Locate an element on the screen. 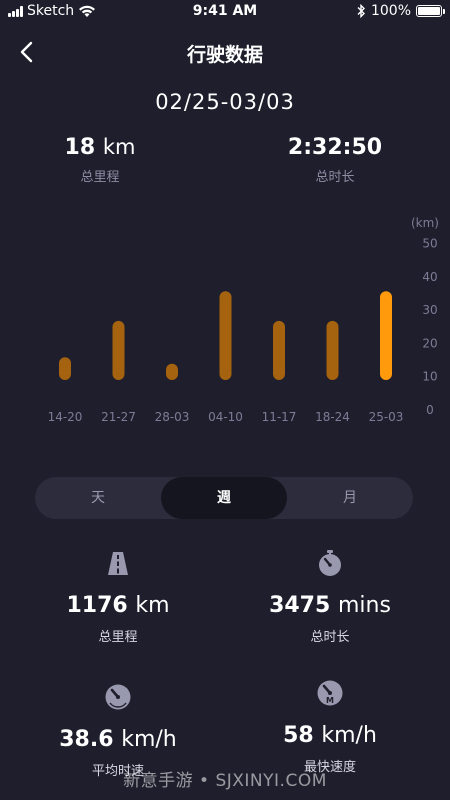 The image size is (450, 800). stat-max-speed: M 58 km/h 最快速度 is located at coordinates (330, 727).